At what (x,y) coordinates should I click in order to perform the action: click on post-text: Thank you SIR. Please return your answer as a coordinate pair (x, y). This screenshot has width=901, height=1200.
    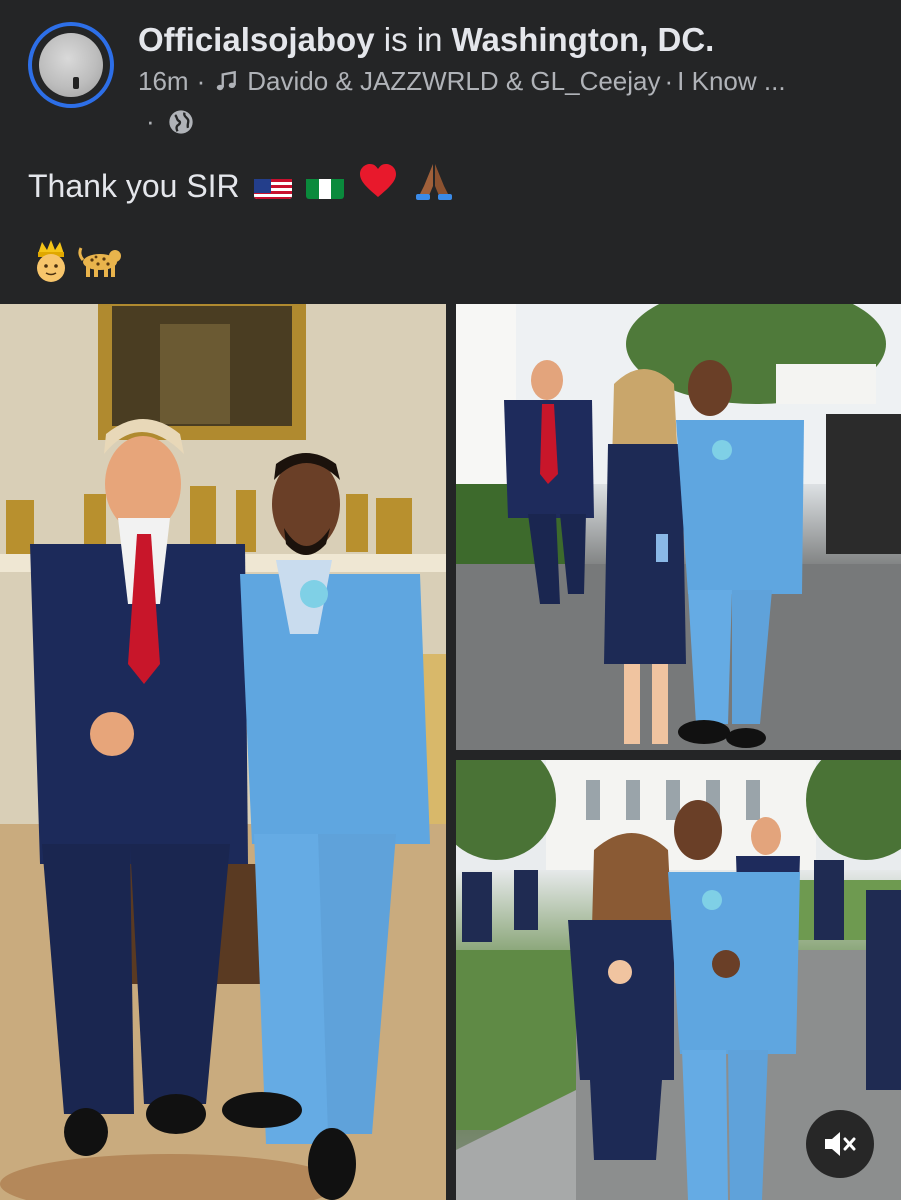
    Looking at the image, I should click on (242, 186).